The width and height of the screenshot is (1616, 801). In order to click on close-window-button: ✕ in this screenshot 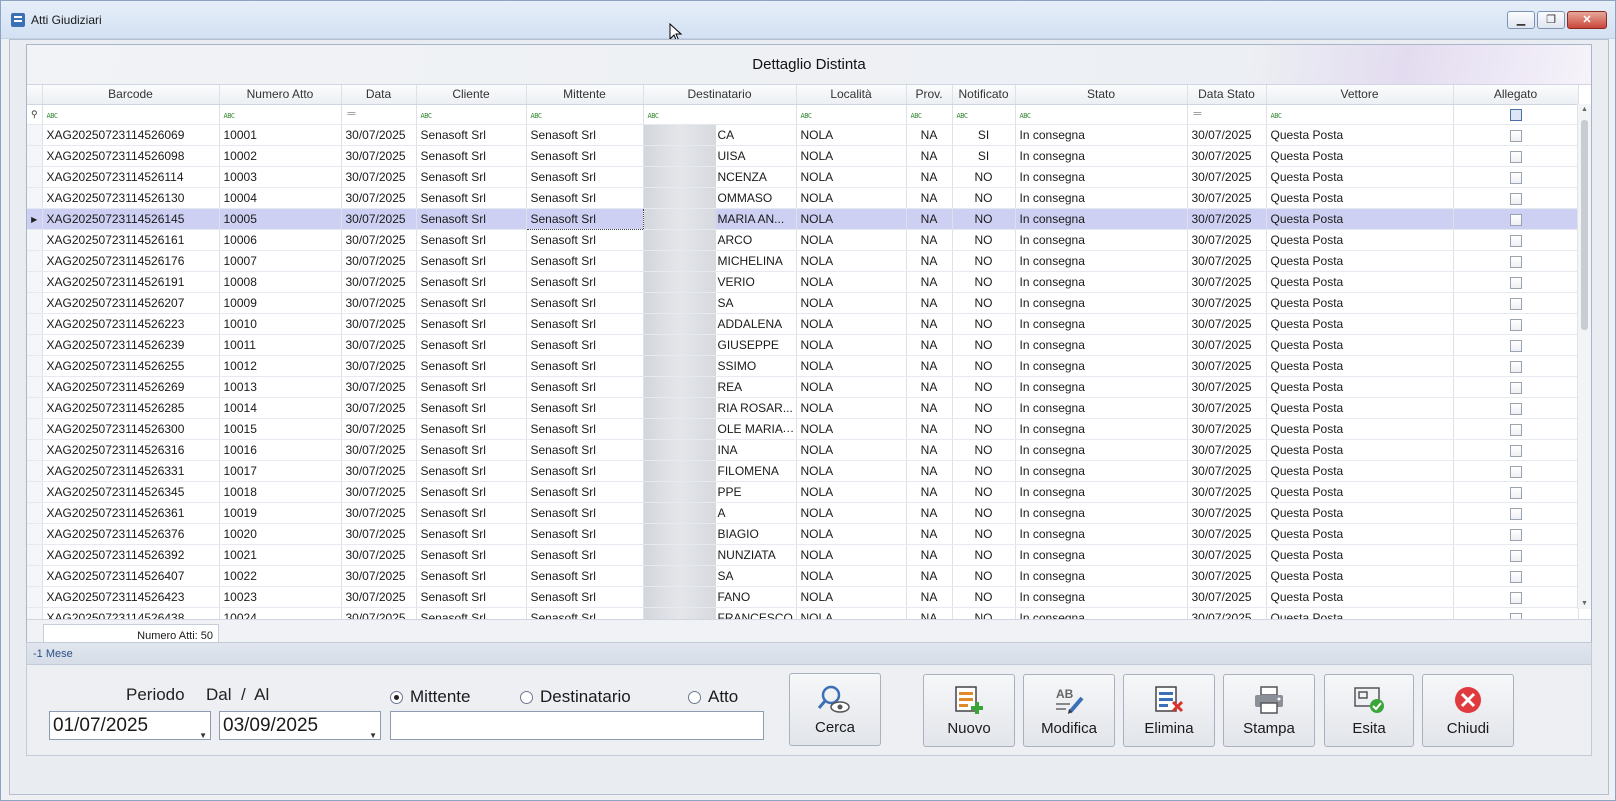, I will do `click(1587, 20)`.